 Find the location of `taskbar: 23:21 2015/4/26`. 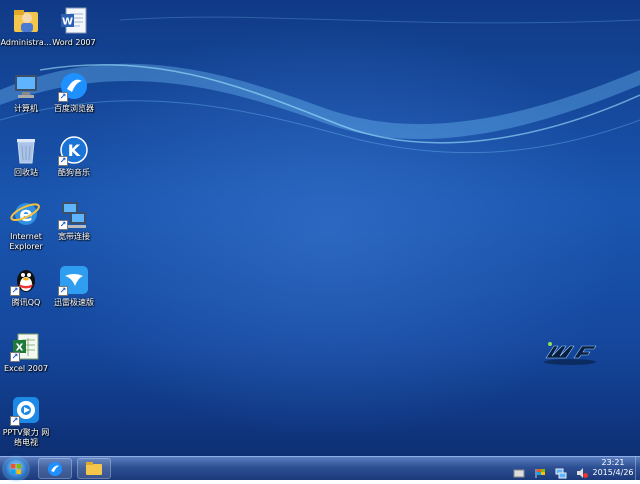

taskbar: 23:21 2015/4/26 is located at coordinates (320, 468).